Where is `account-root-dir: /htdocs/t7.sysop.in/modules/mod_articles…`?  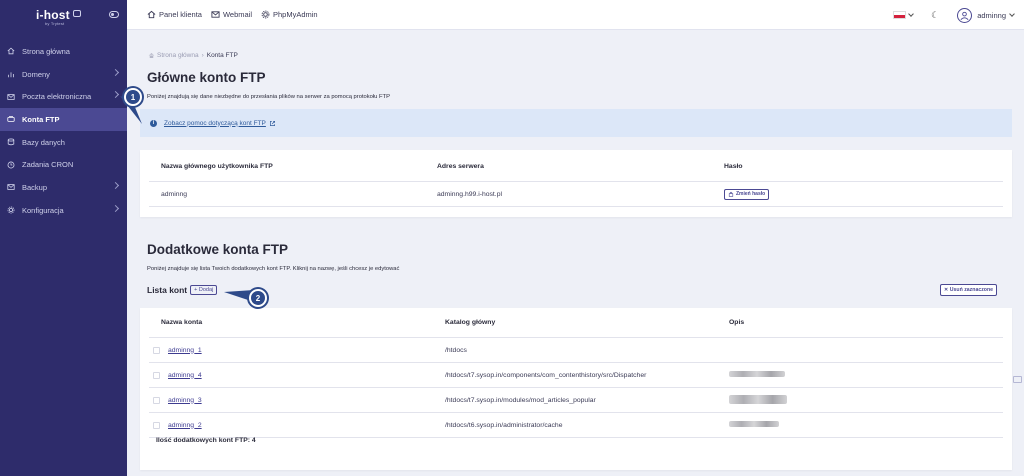
account-root-dir: /htdocs/t7.sysop.in/modules/mod_articles… is located at coordinates (520, 400).